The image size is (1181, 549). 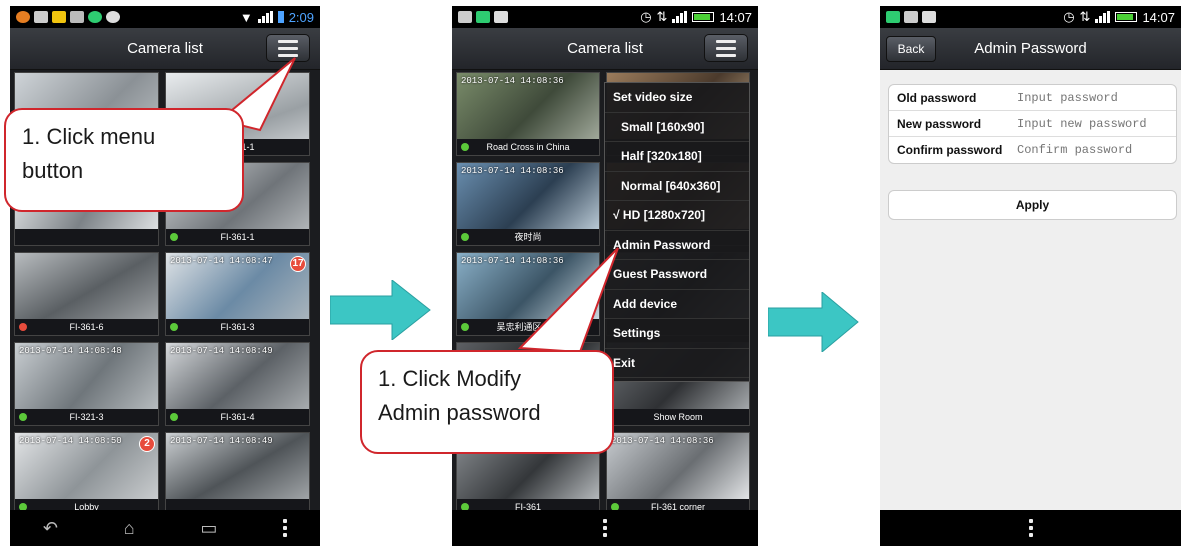 What do you see at coordinates (677, 98) in the screenshot?
I see `menu-header-video-size: Set video size` at bounding box center [677, 98].